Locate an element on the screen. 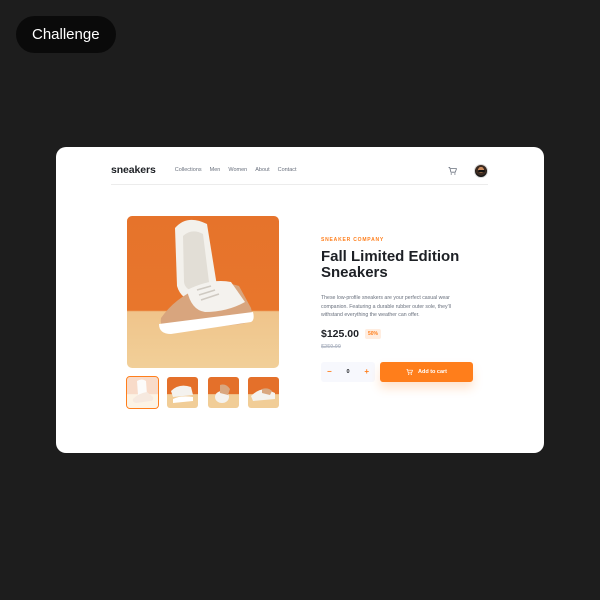 The width and height of the screenshot is (600, 600). thumbnail-4-image is located at coordinates (263, 394).